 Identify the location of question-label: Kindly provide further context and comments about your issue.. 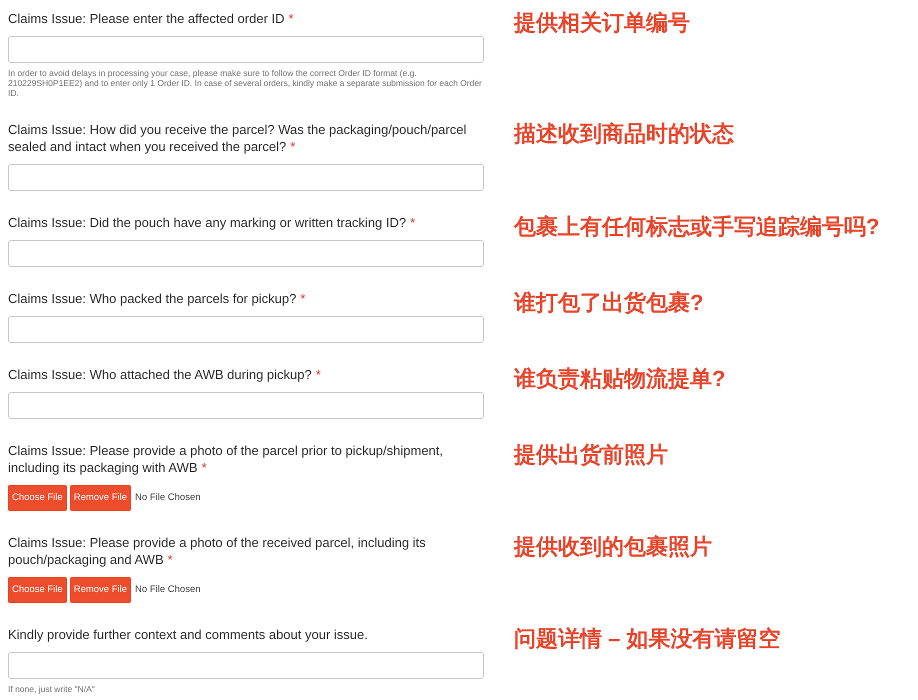
(188, 634).